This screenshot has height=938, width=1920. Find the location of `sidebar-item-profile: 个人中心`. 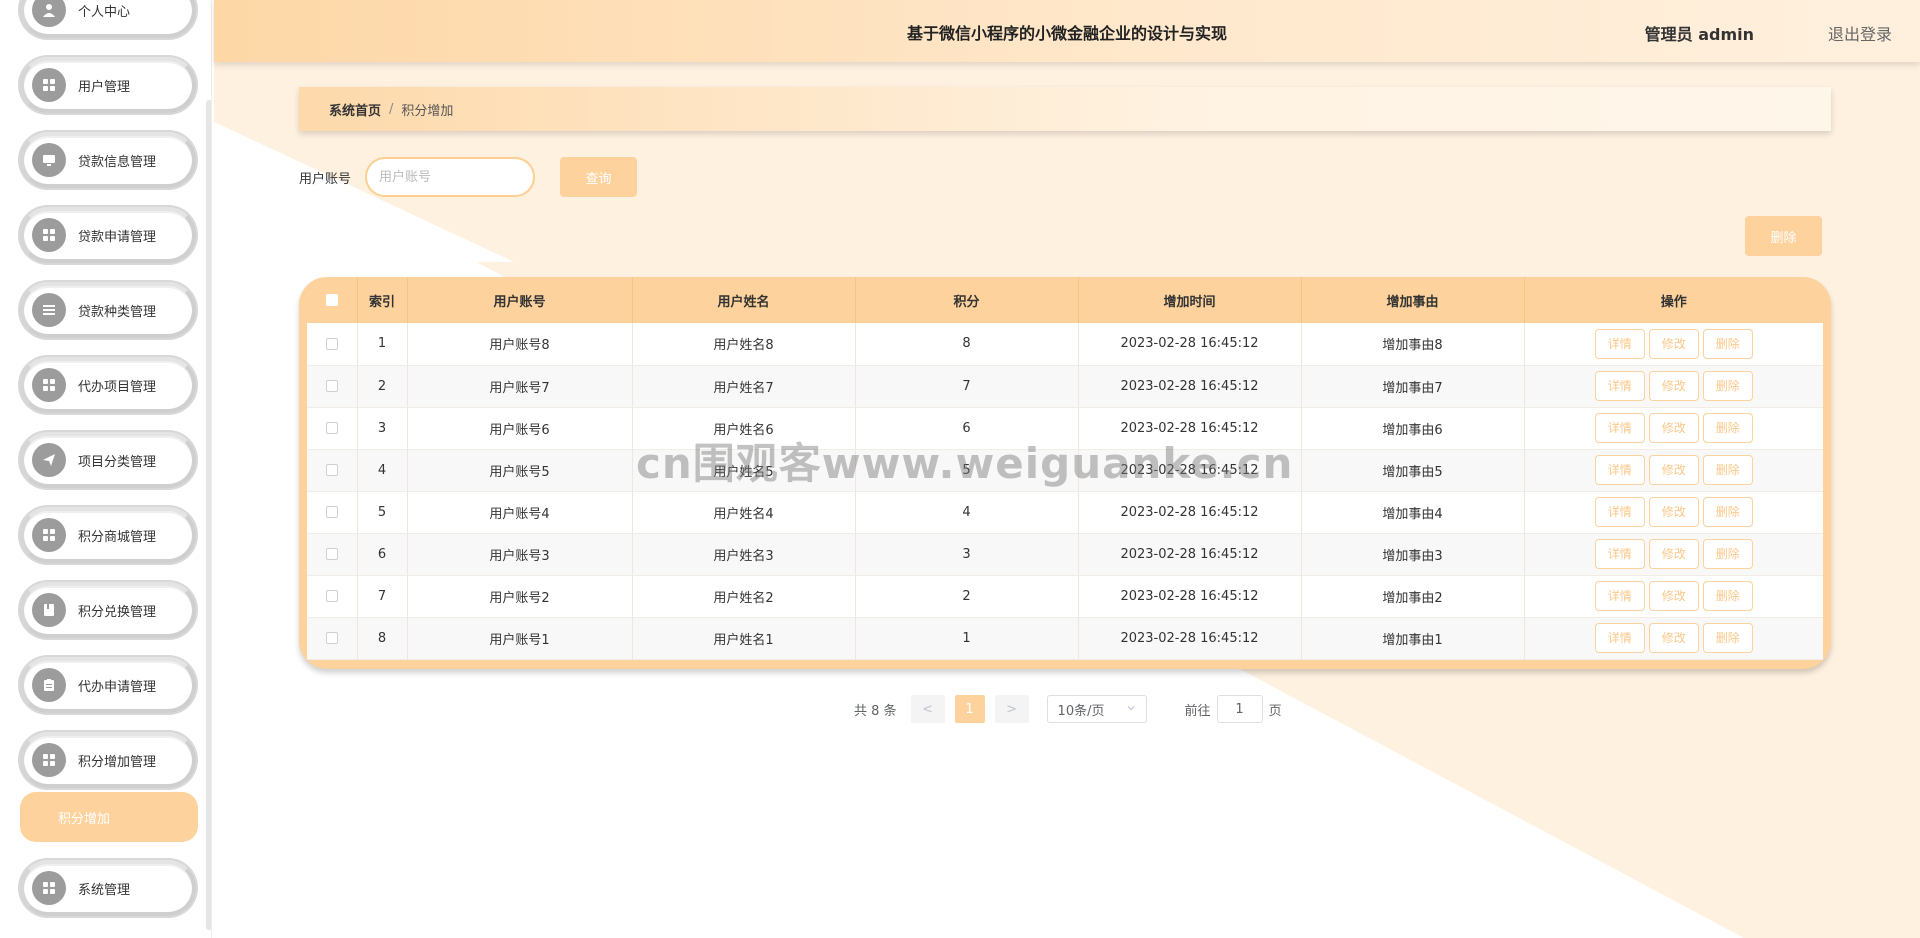

sidebar-item-profile: 个人中心 is located at coordinates (108, 20).